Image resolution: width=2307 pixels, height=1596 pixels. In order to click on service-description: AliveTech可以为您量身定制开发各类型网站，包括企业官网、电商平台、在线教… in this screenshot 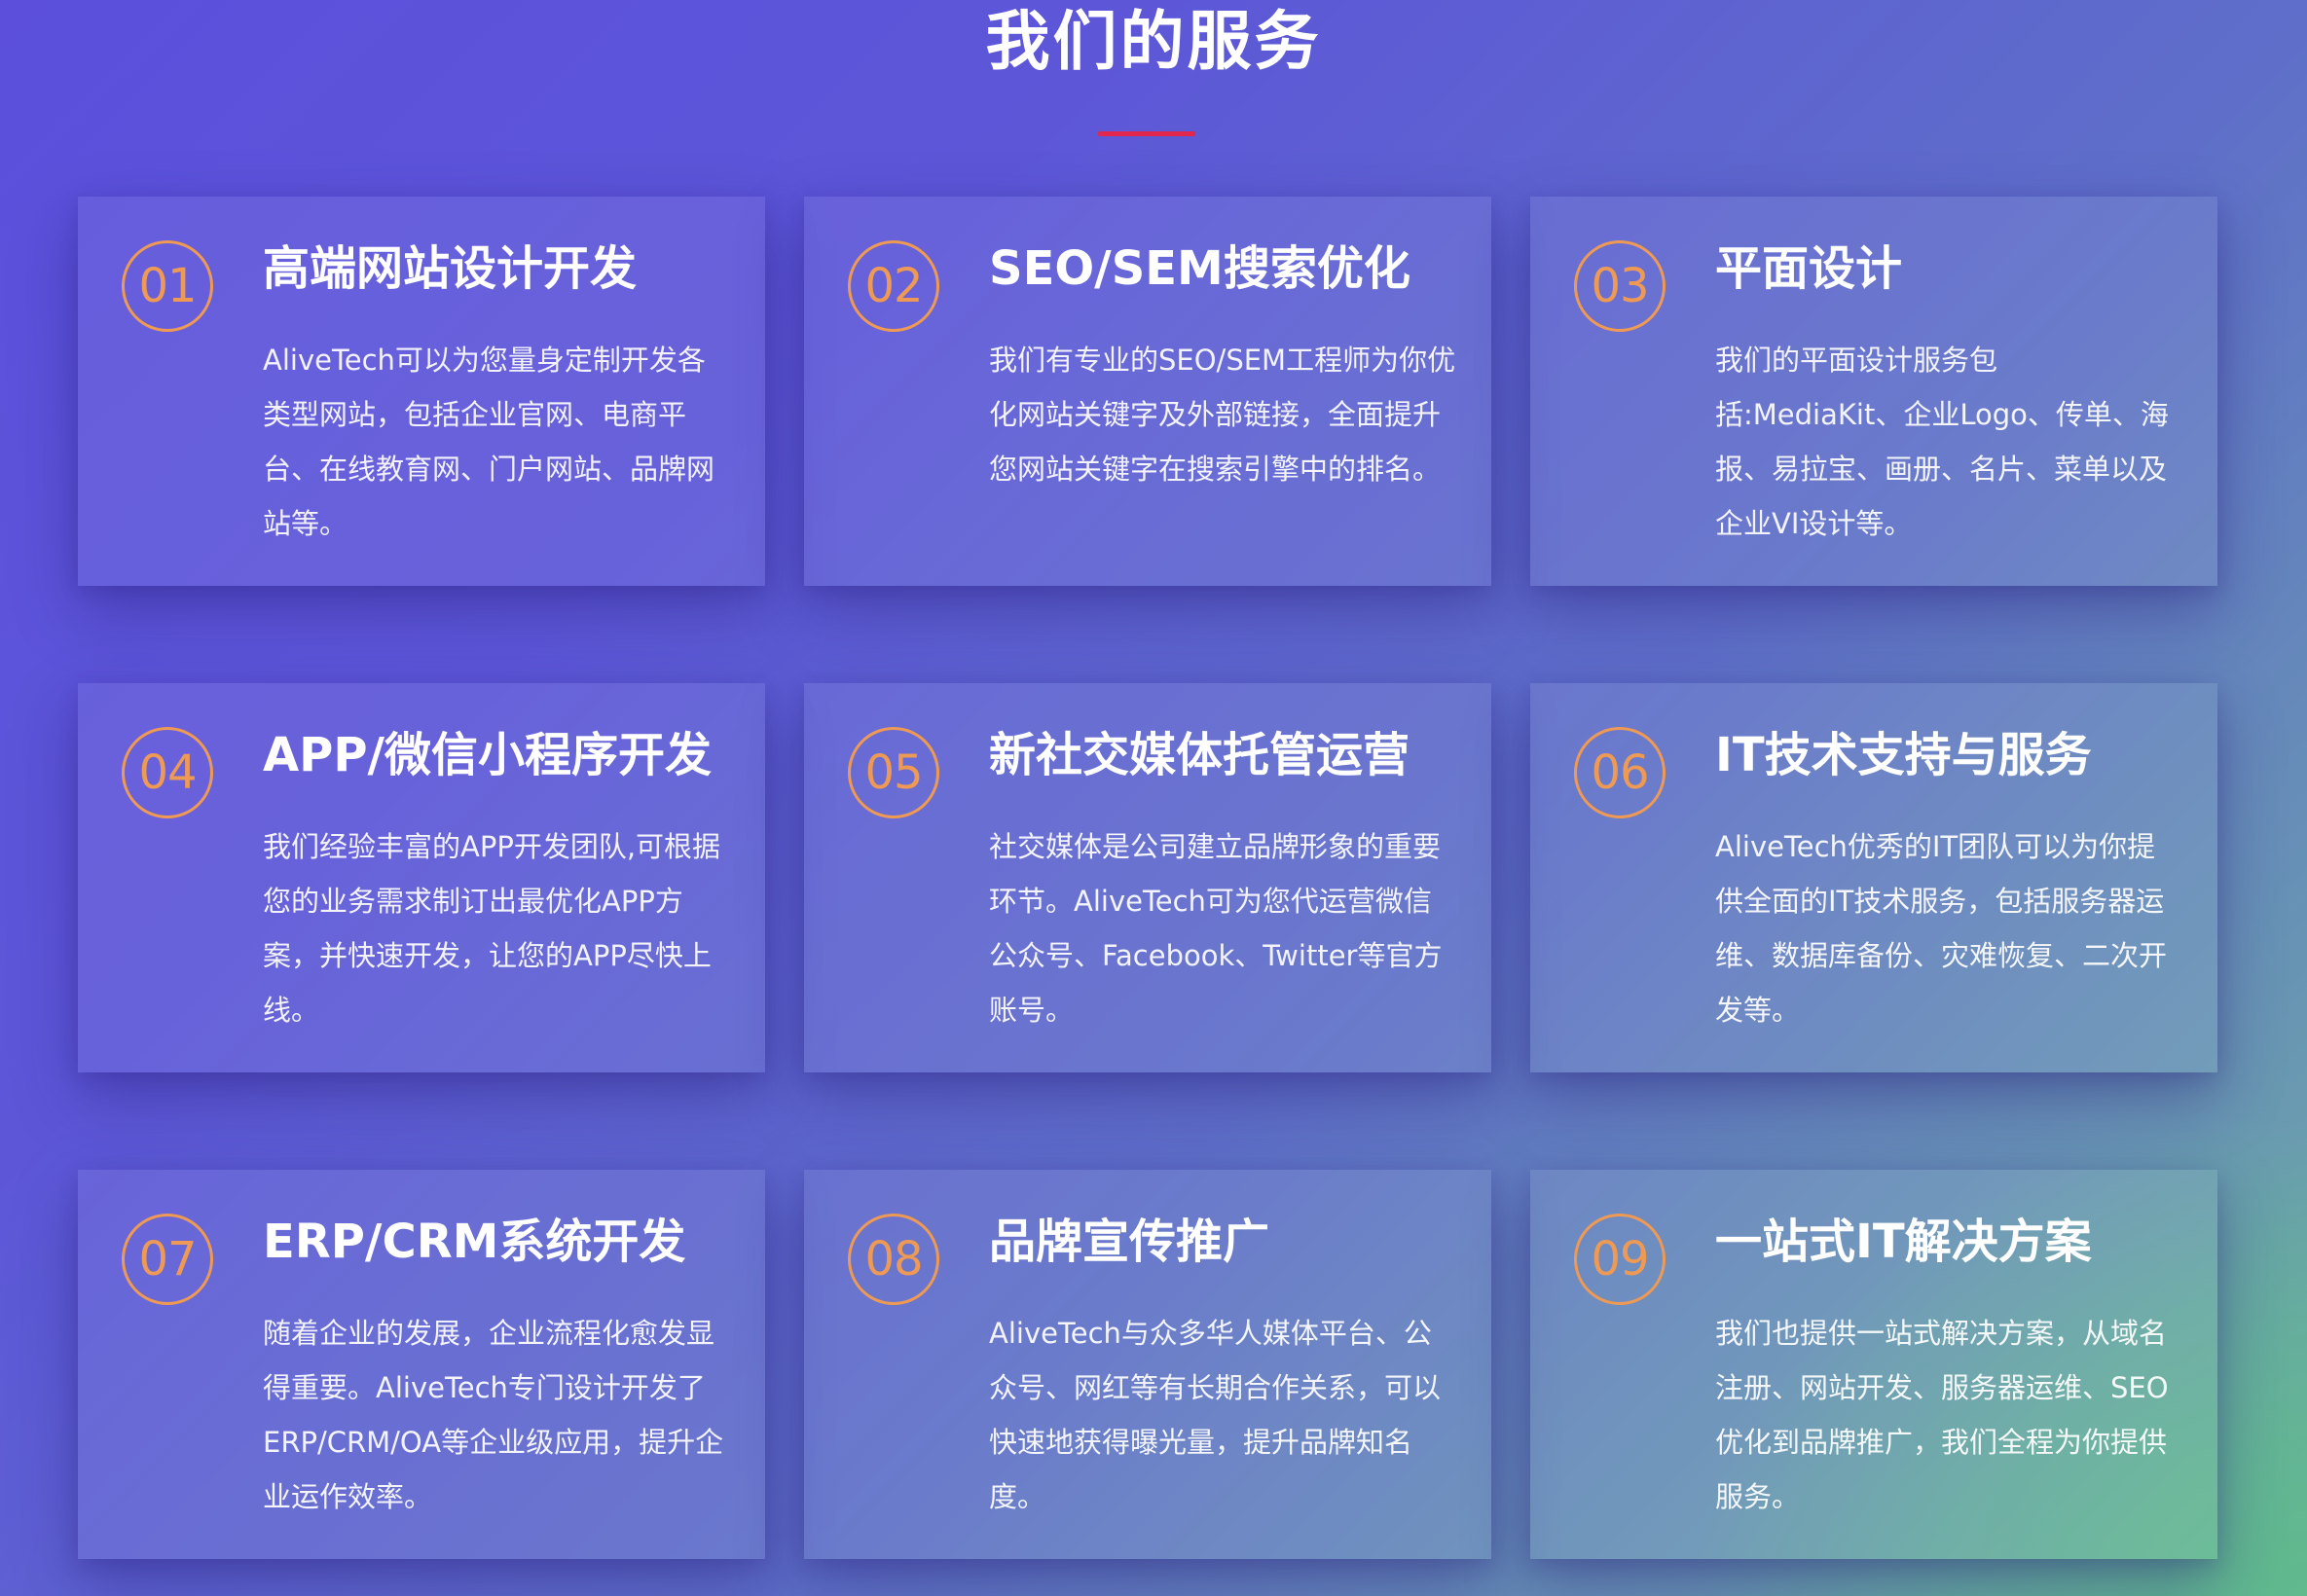, I will do `click(489, 442)`.